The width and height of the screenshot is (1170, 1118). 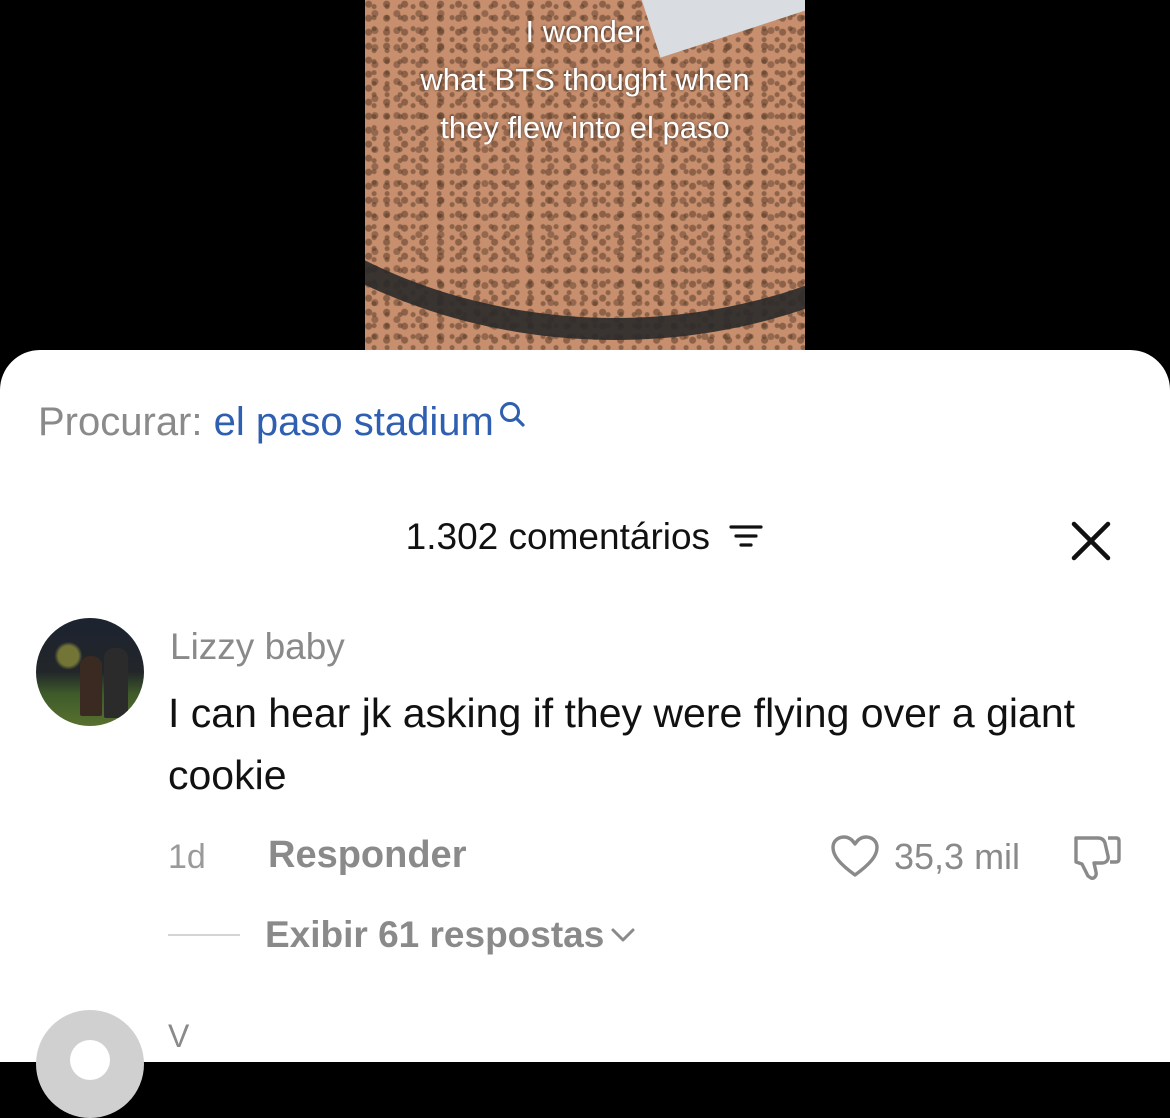 I want to click on search-suggestion: Procurar: el paso stadium, so click(x=282, y=422).